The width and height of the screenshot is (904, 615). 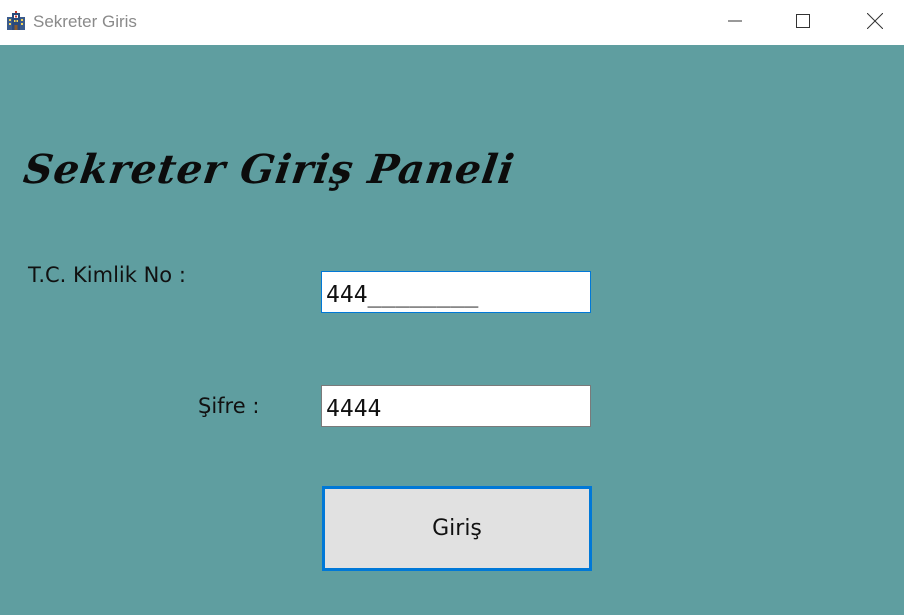 What do you see at coordinates (229, 406) in the screenshot?
I see `password-label: Şifre :` at bounding box center [229, 406].